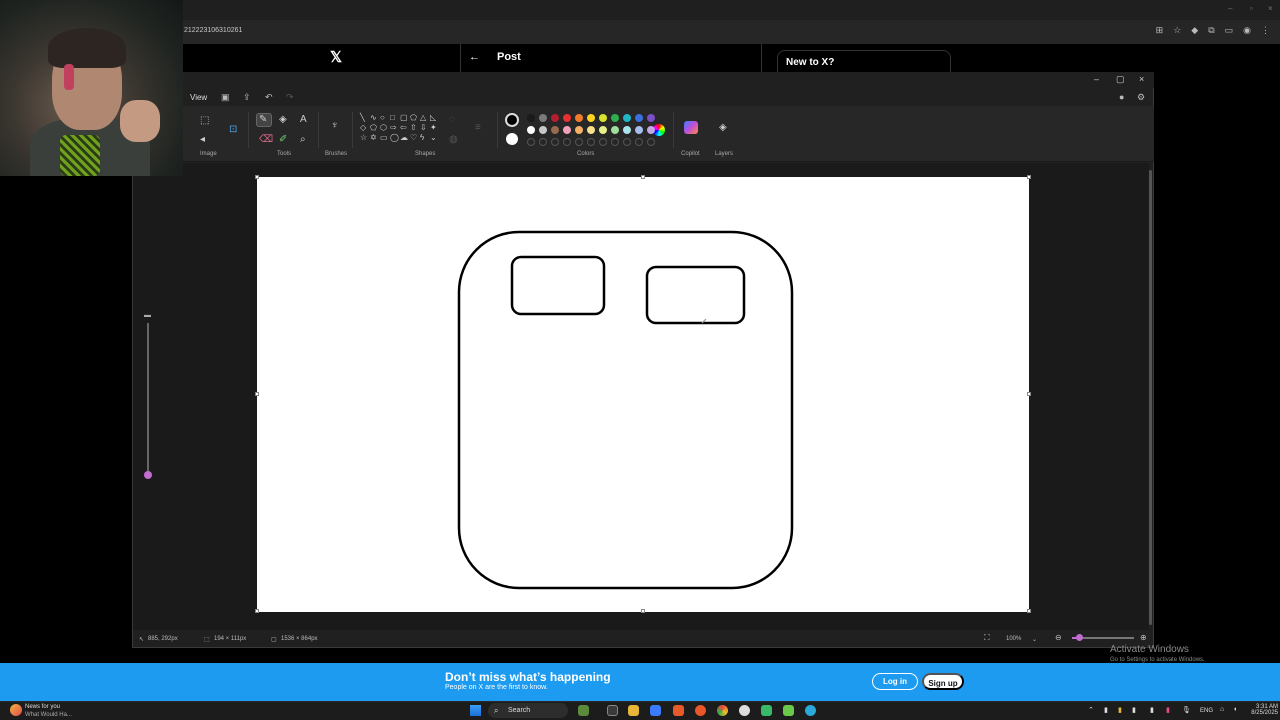 The width and height of the screenshot is (1280, 720). Describe the element at coordinates (269, 97) in the screenshot. I see `undo-icon: ↶` at that location.